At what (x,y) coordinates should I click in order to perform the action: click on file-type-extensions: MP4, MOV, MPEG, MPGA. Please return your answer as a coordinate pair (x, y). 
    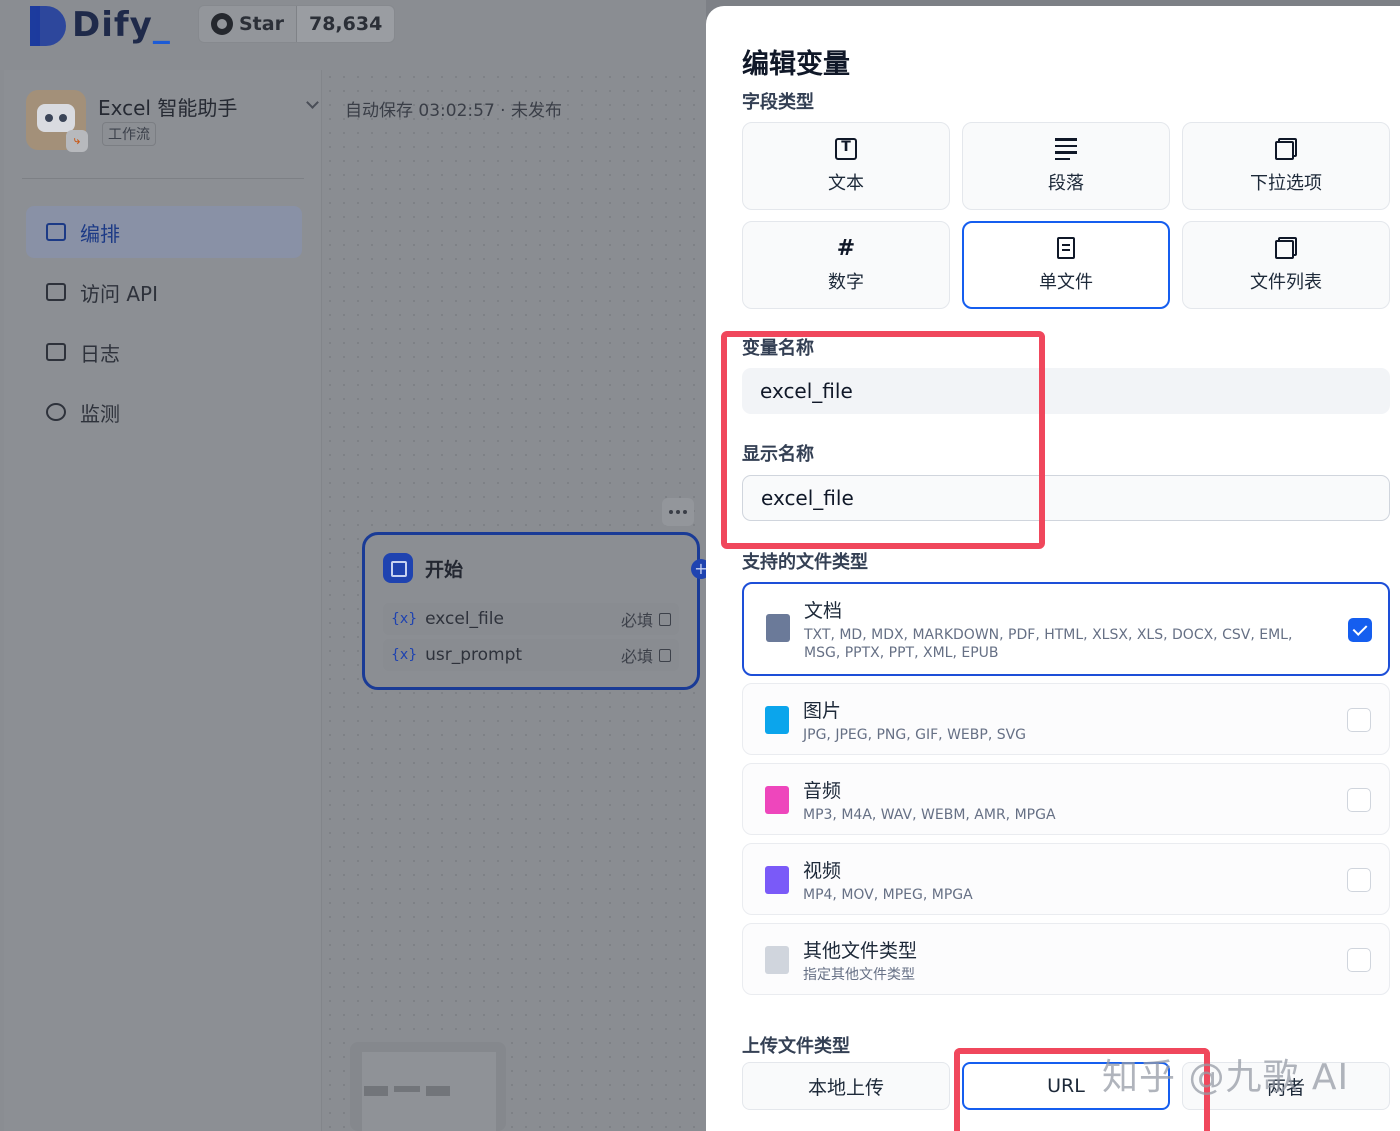
    Looking at the image, I should click on (888, 895).